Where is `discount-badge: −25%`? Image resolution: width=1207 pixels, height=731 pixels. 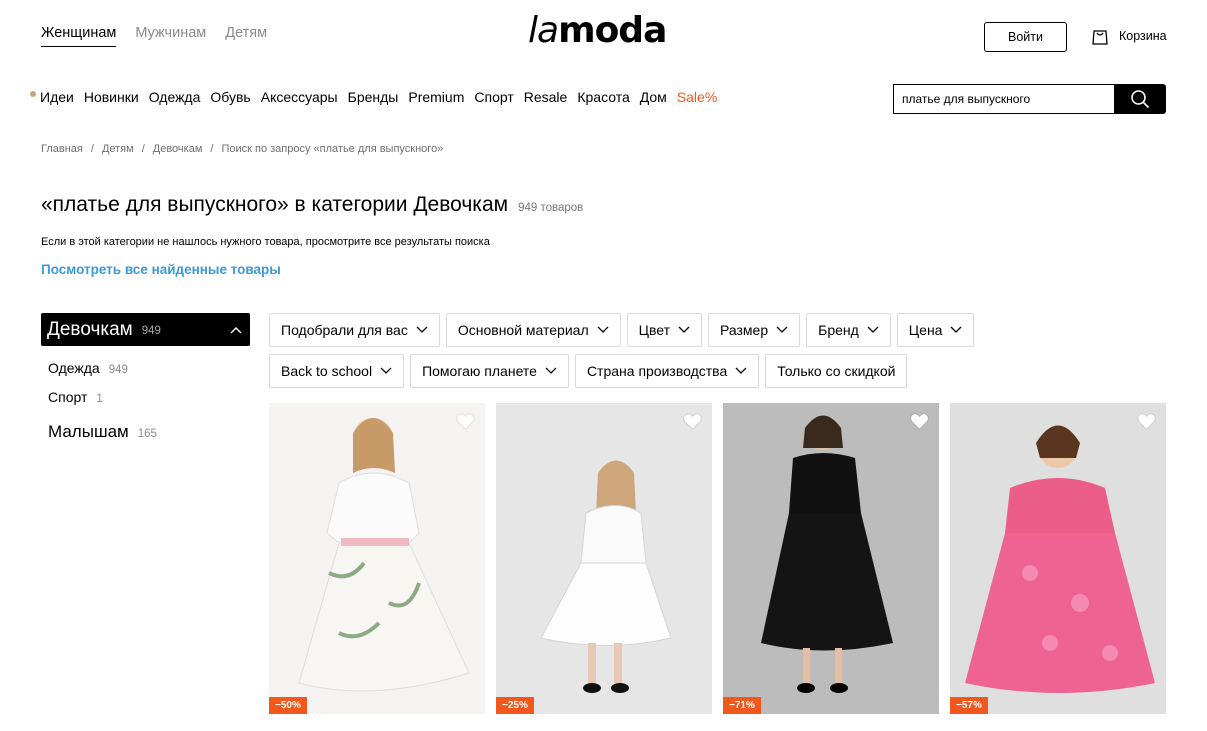 discount-badge: −25% is located at coordinates (515, 705).